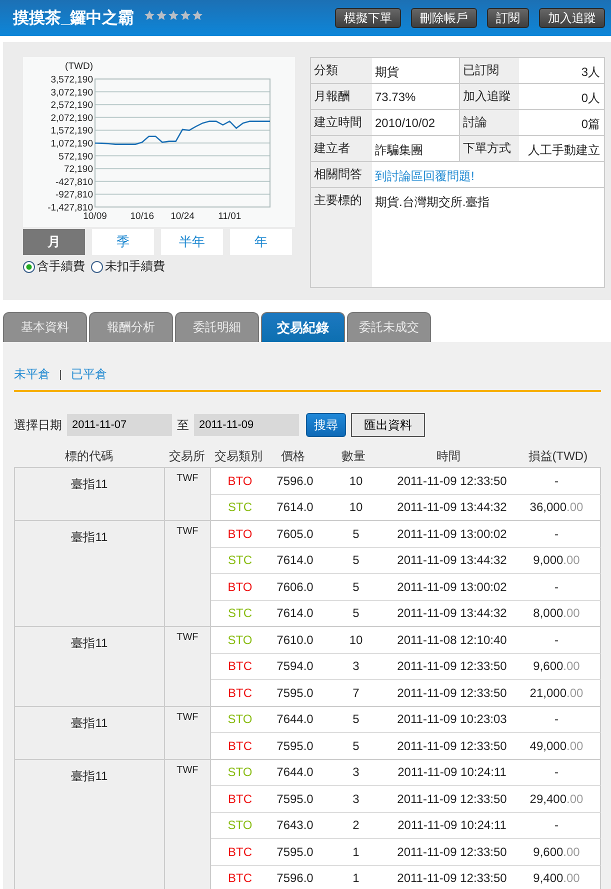  Describe the element at coordinates (356, 772) in the screenshot. I see `quantity-cell-text: 3` at that location.